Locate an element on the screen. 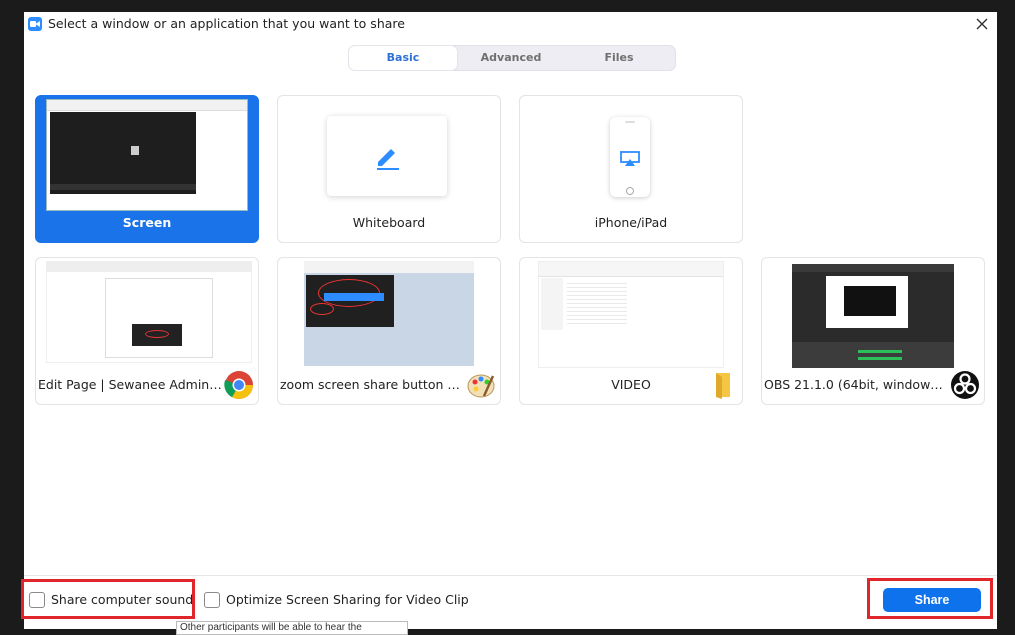 The image size is (1015, 635). optimize-video-label: Optimize Screen Sharing for Video Clip is located at coordinates (347, 599).